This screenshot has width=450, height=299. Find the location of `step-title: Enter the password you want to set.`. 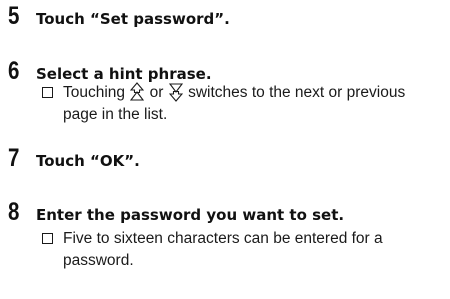

step-title: Enter the password you want to set. is located at coordinates (190, 215).